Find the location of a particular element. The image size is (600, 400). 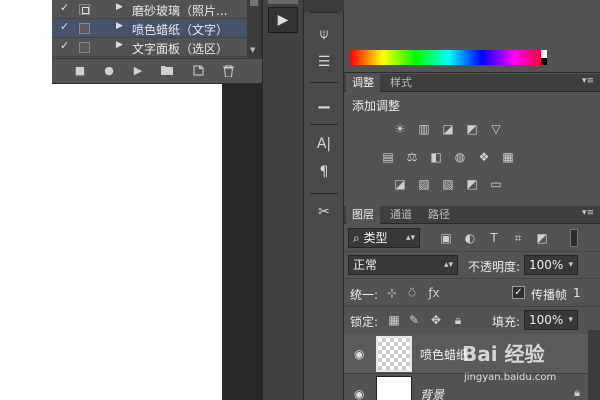

paragraph-style-icon: ☰ is located at coordinates (324, 62).